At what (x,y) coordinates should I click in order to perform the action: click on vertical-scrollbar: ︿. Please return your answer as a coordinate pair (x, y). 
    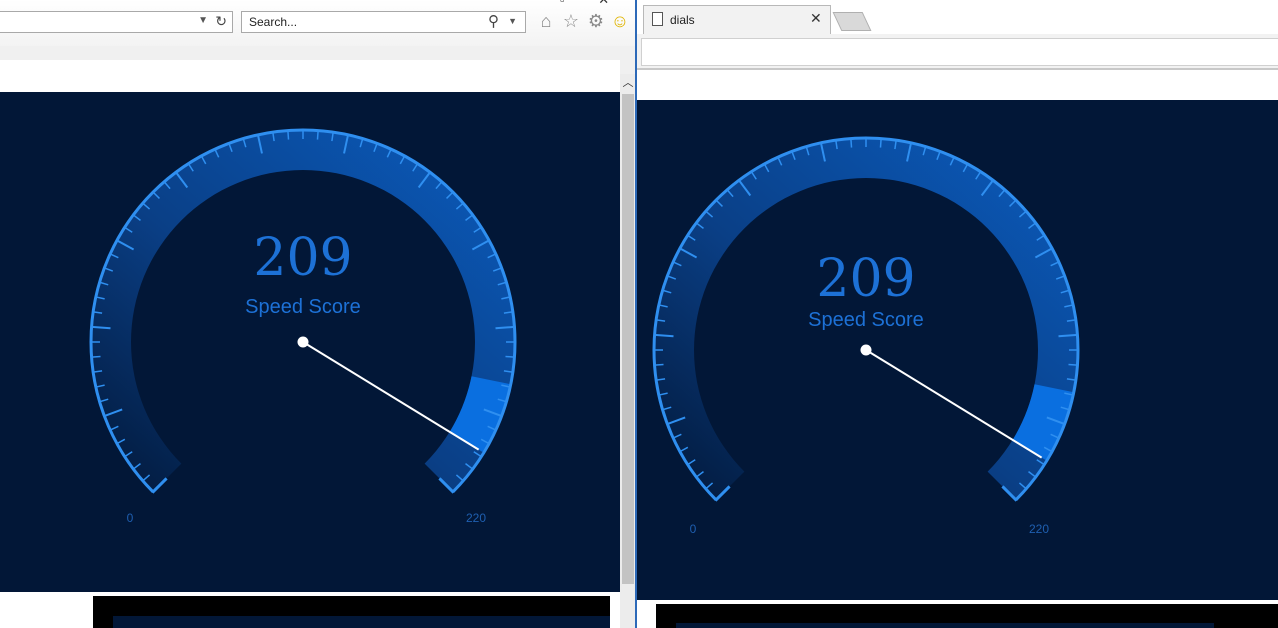
    Looking at the image, I should click on (628, 351).